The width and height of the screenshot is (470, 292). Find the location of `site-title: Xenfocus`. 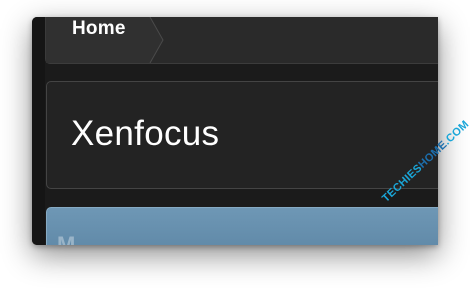

site-title: Xenfocus is located at coordinates (145, 134).